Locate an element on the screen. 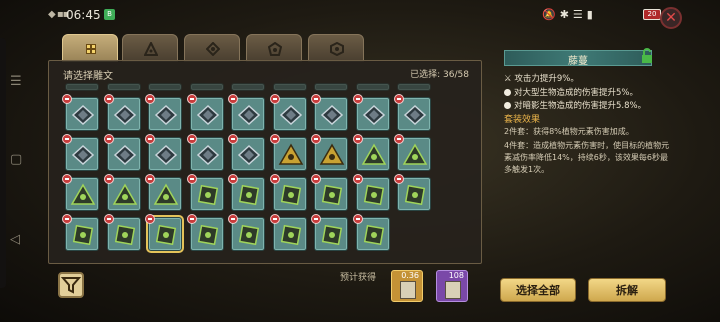 This screenshot has height=322, width=720. reward-count: 0.36 is located at coordinates (410, 275).